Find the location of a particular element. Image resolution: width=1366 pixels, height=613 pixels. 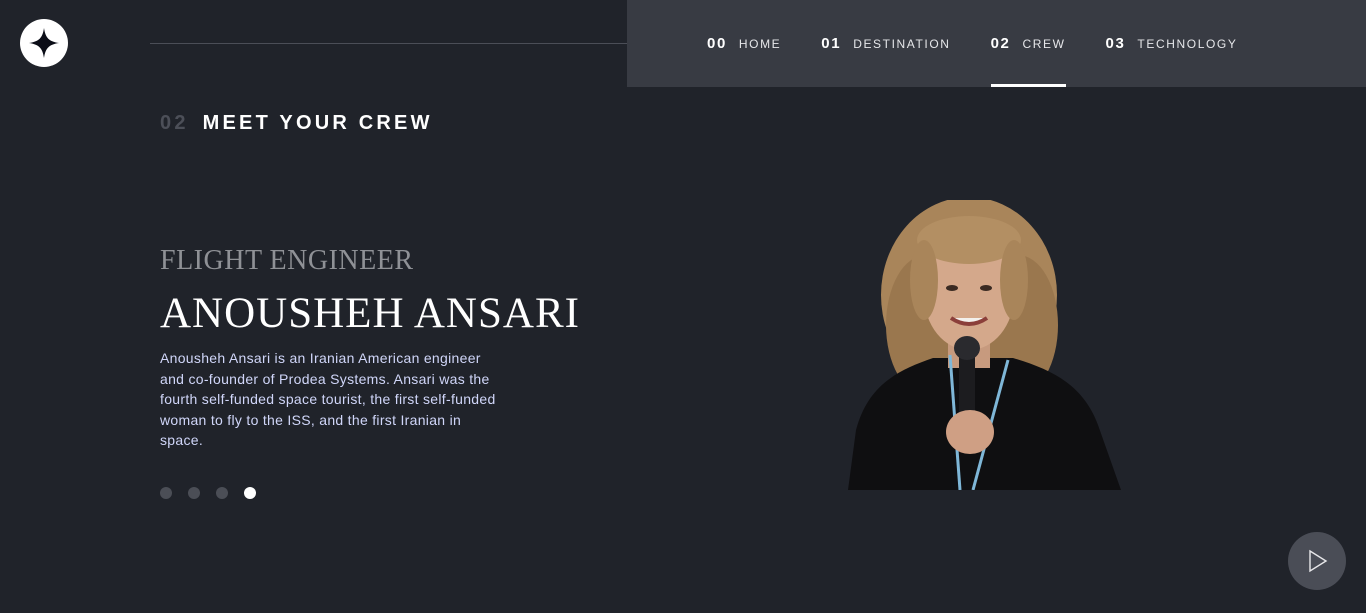

nav-item-number: 00 is located at coordinates (717, 43).